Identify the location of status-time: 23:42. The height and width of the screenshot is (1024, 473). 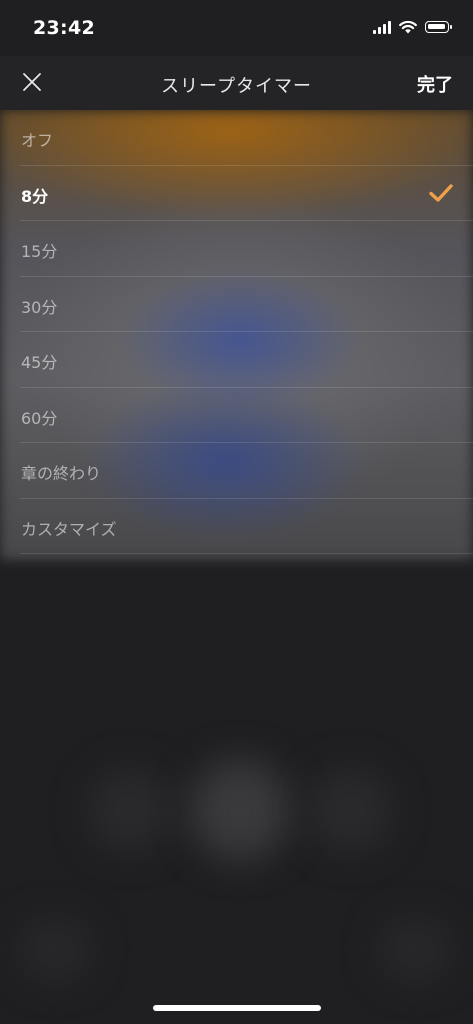
(64, 28).